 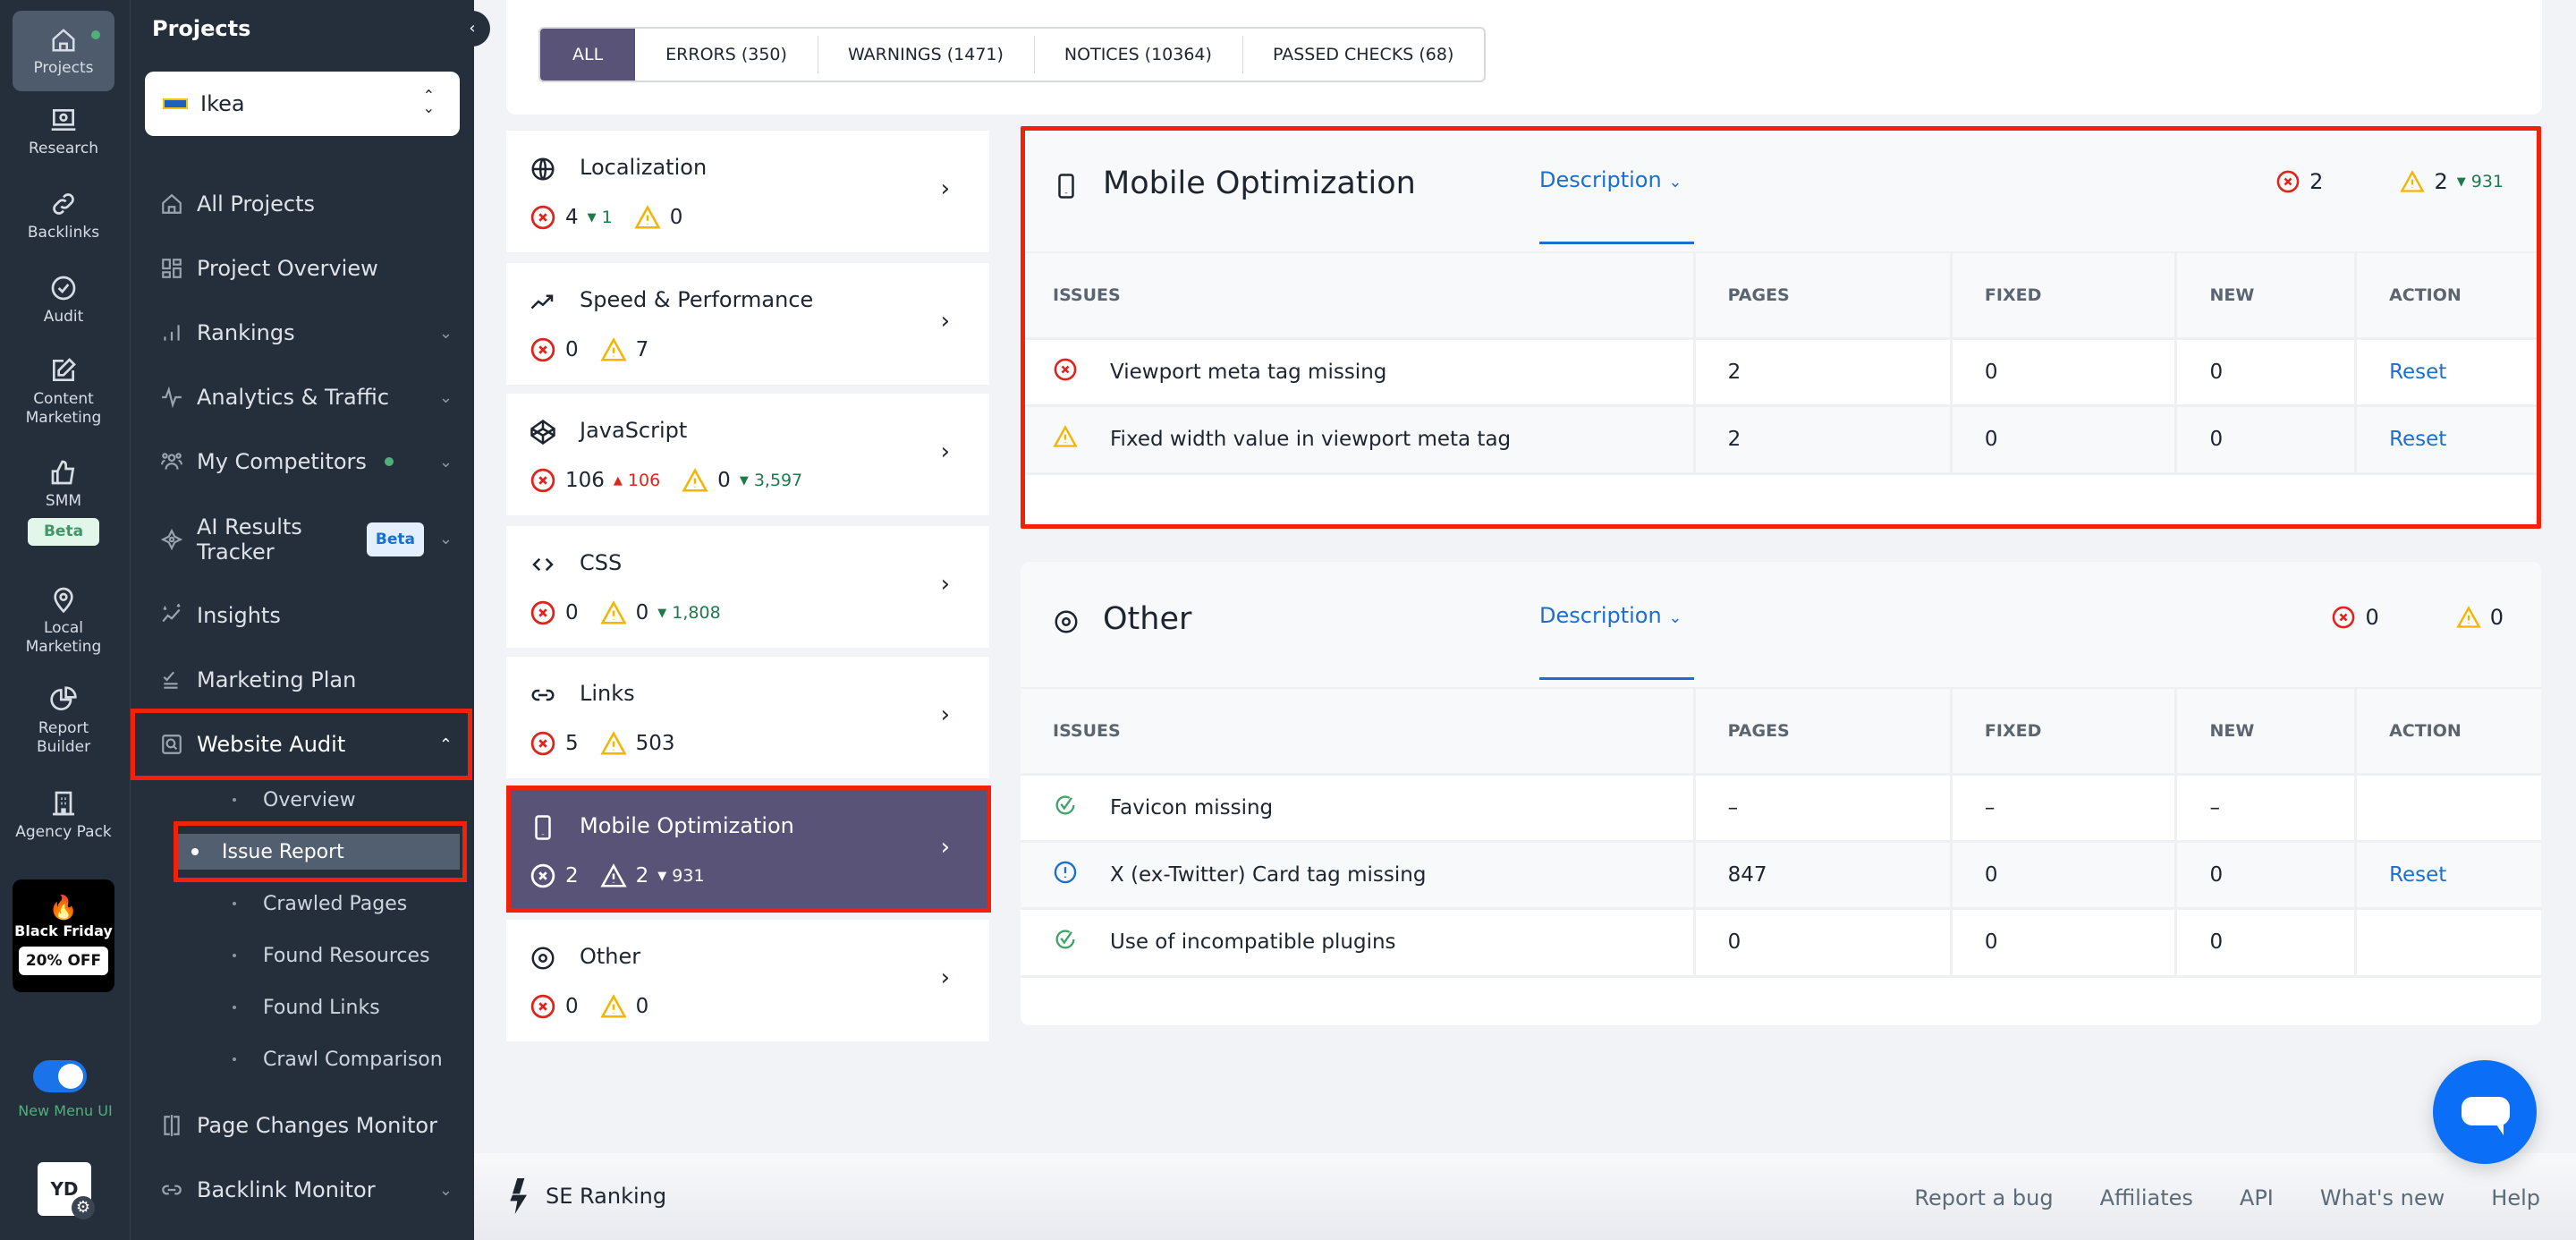 I want to click on tab-passed-checks: PASSED CHECKS (68), so click(x=1362, y=55).